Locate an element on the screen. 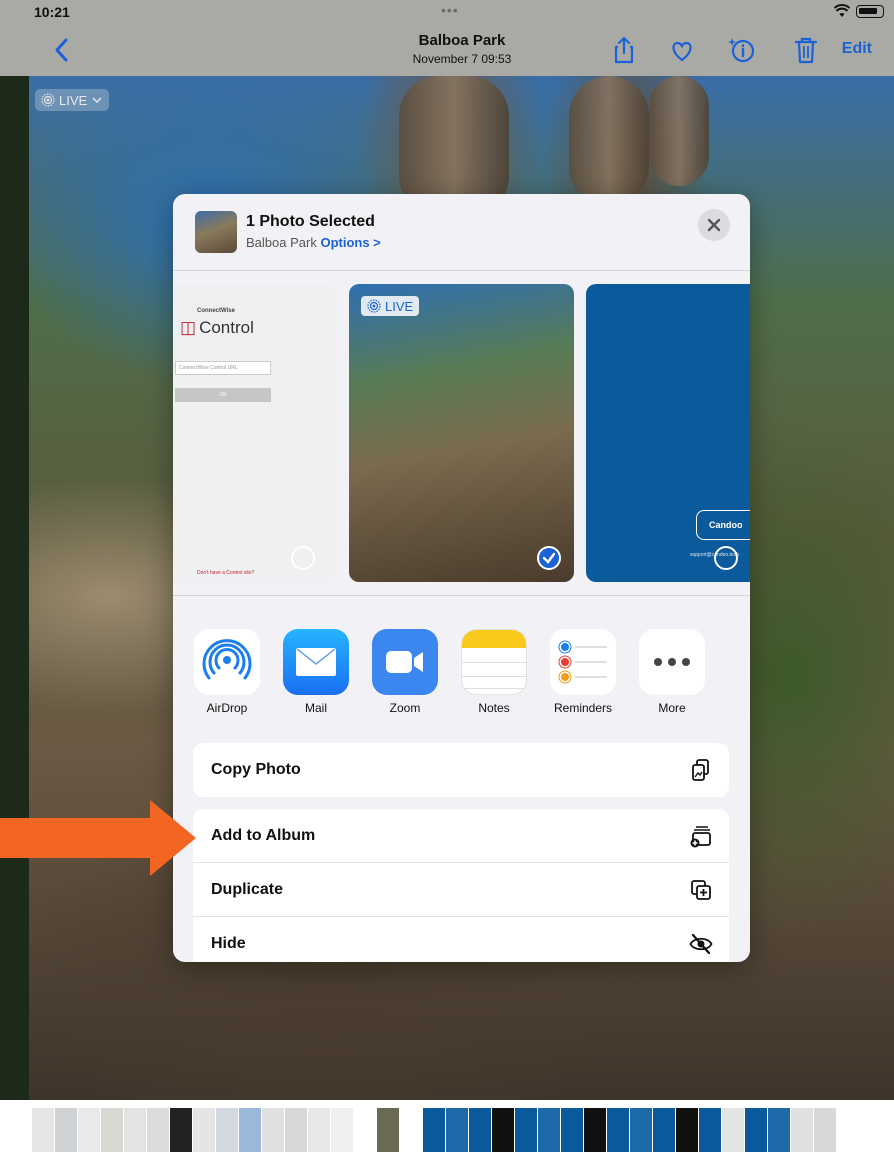 The image size is (894, 1154). control-ok-button: OK is located at coordinates (223, 395).